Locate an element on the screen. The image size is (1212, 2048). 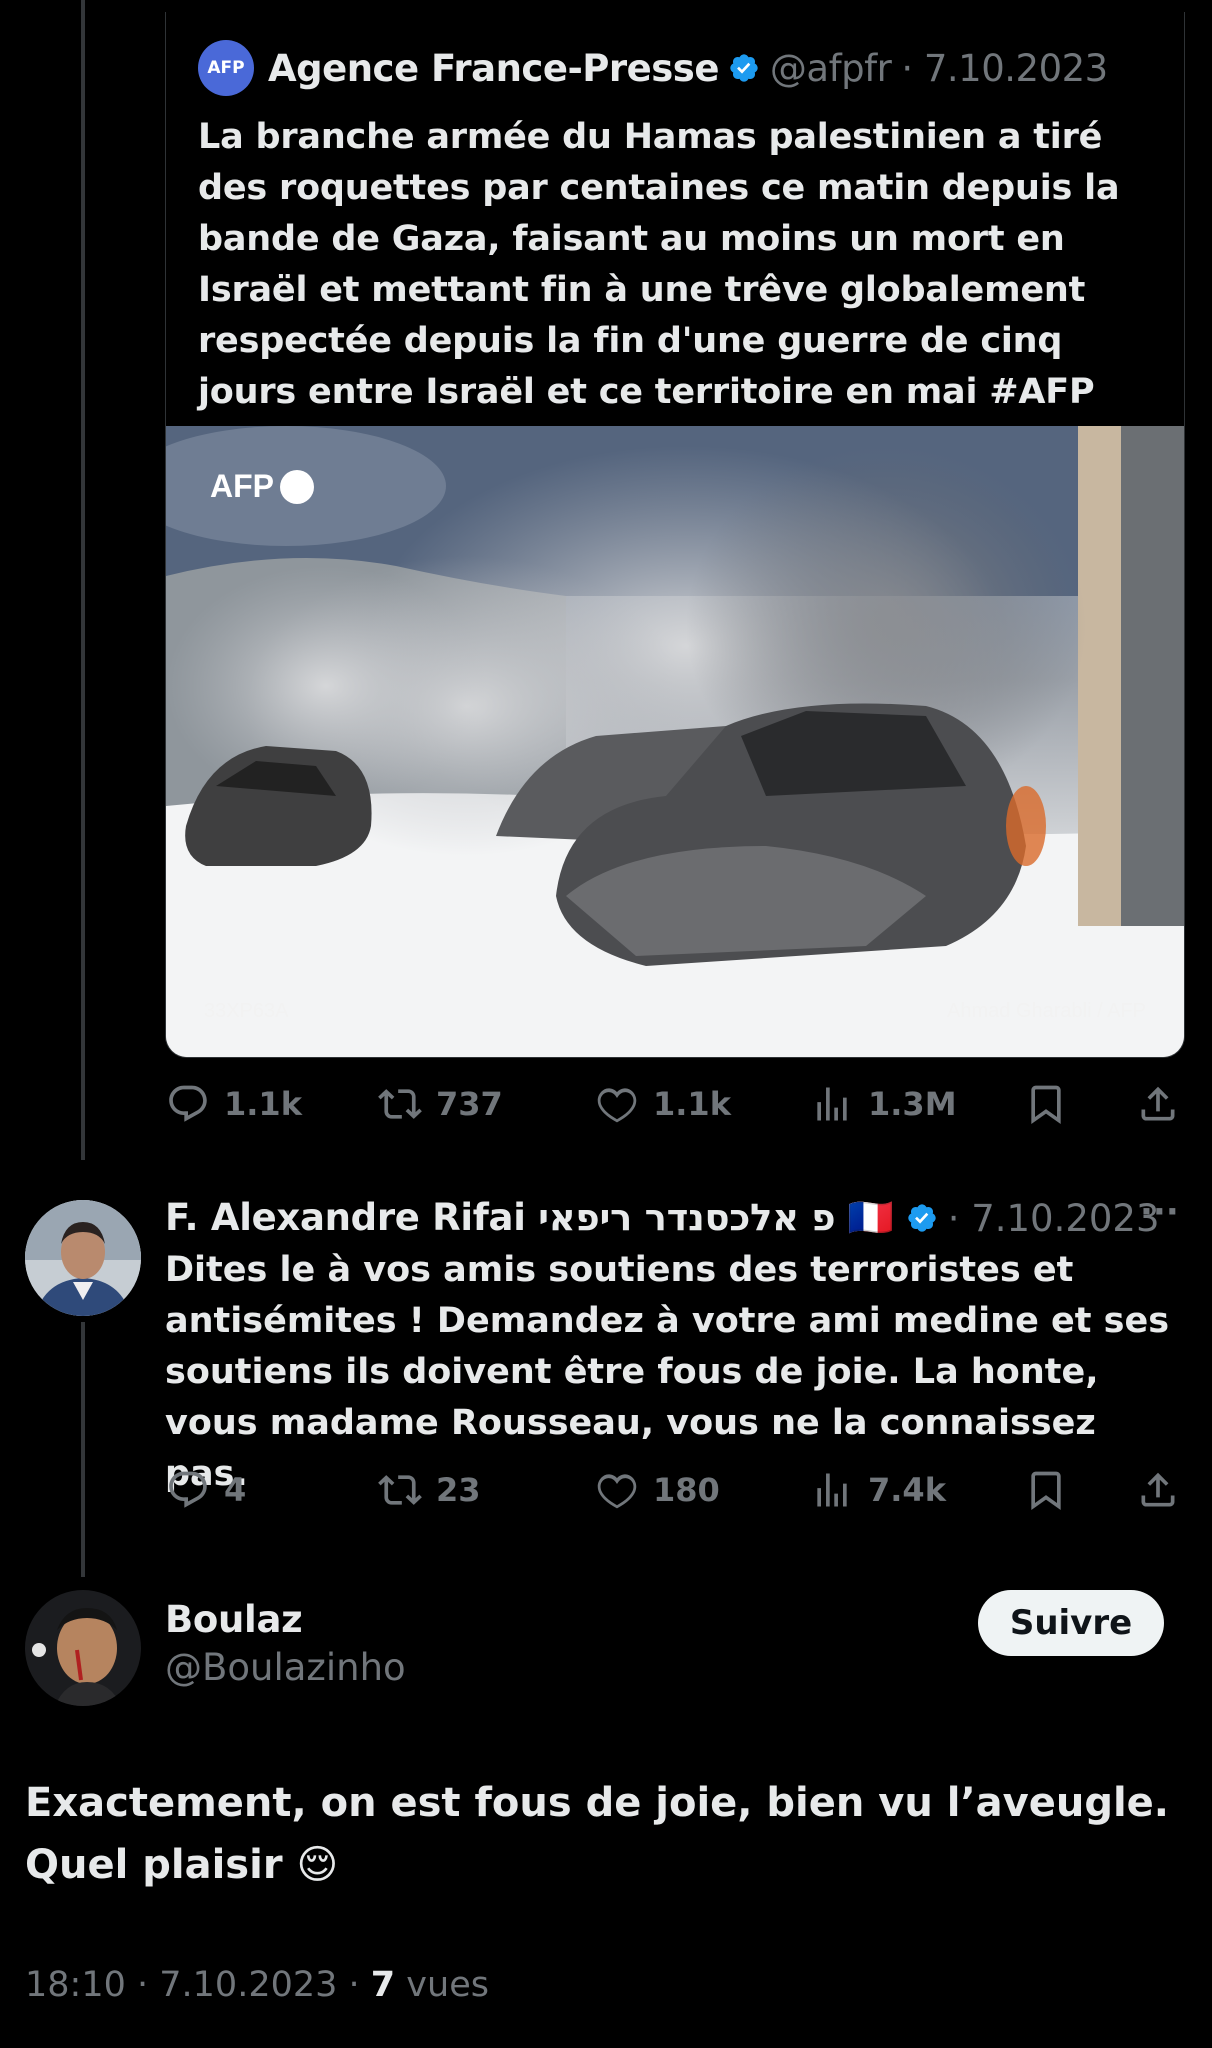
boulaz-avatar-image is located at coordinates (83, 1648).